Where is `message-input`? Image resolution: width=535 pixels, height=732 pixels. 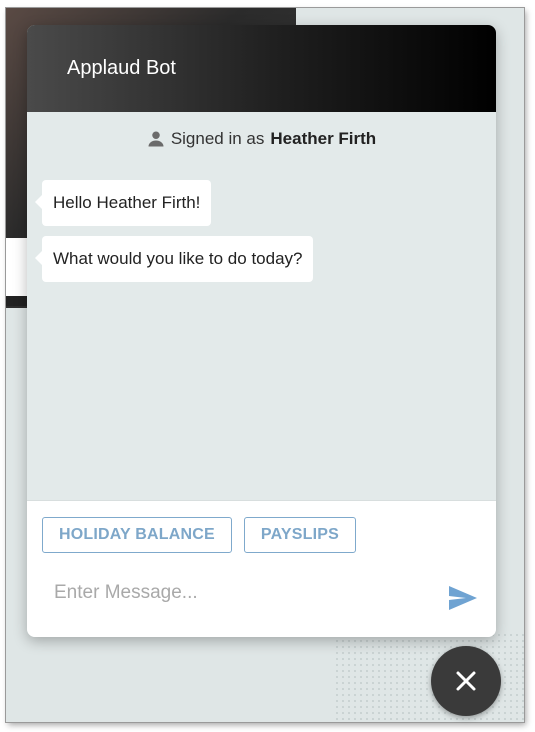 message-input is located at coordinates (244, 593).